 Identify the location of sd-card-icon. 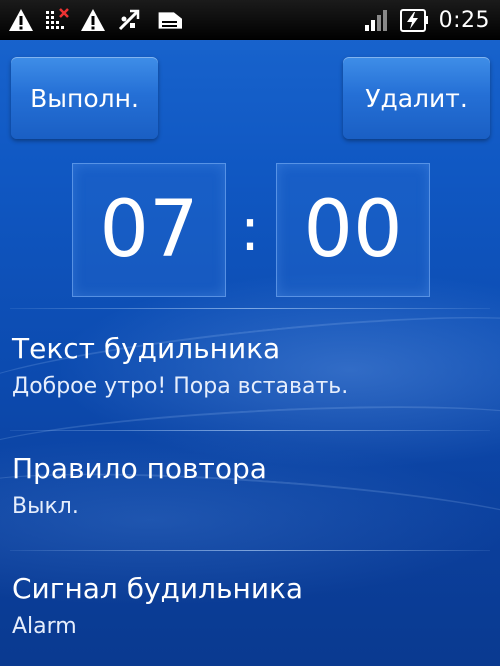
(170, 20).